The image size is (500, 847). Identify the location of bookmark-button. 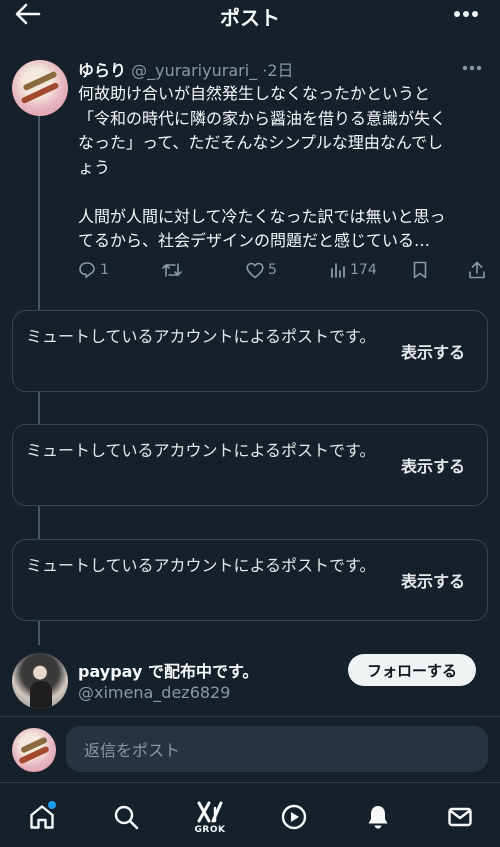
(420, 270).